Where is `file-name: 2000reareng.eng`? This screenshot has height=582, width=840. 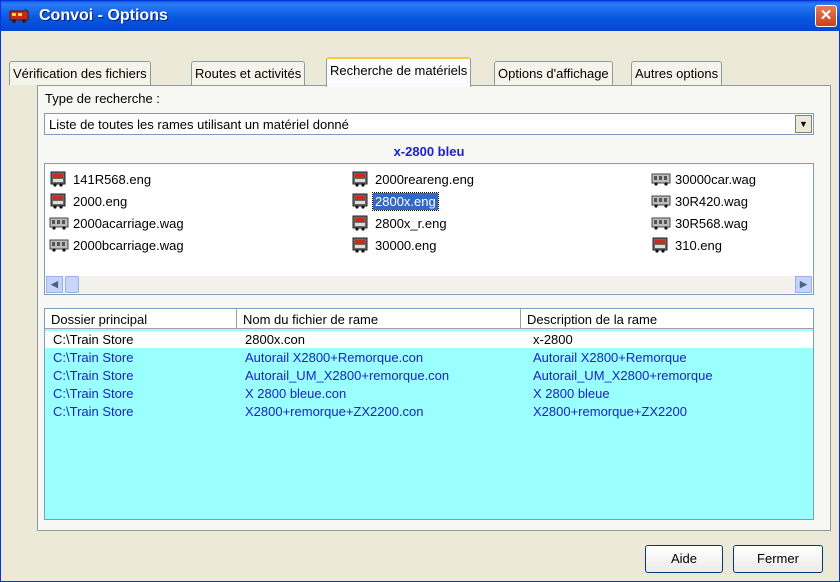
file-name: 2000reareng.eng is located at coordinates (425, 179).